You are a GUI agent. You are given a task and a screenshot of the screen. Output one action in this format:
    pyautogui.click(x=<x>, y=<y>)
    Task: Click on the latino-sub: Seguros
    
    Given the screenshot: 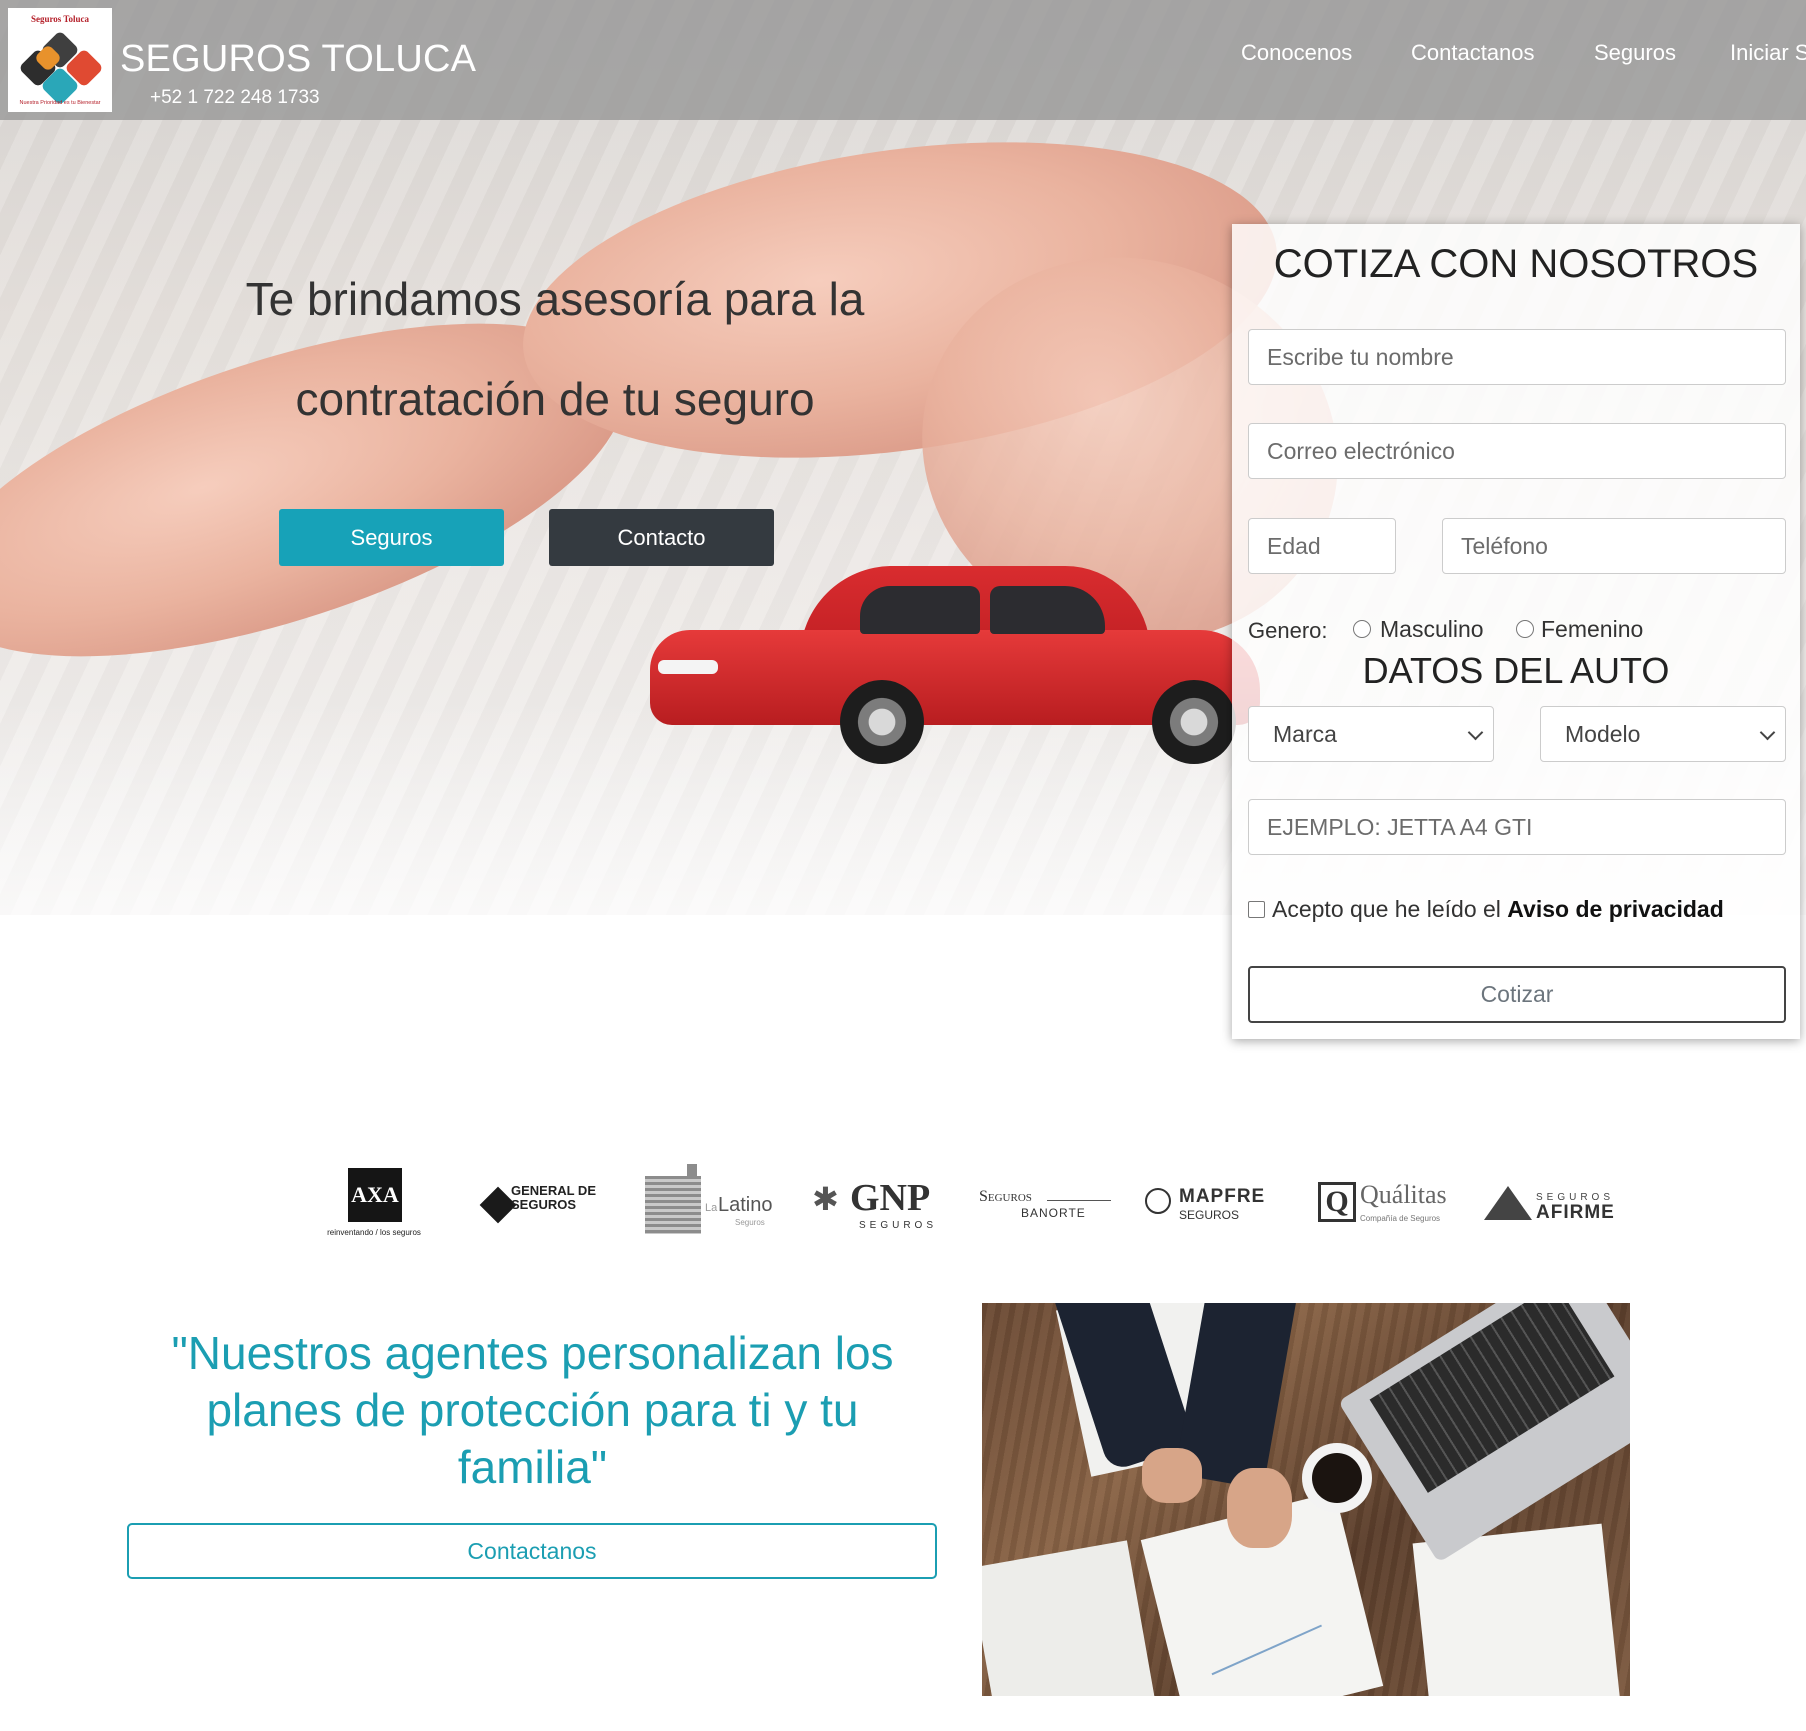 What is the action you would take?
    pyautogui.click(x=750, y=1222)
    